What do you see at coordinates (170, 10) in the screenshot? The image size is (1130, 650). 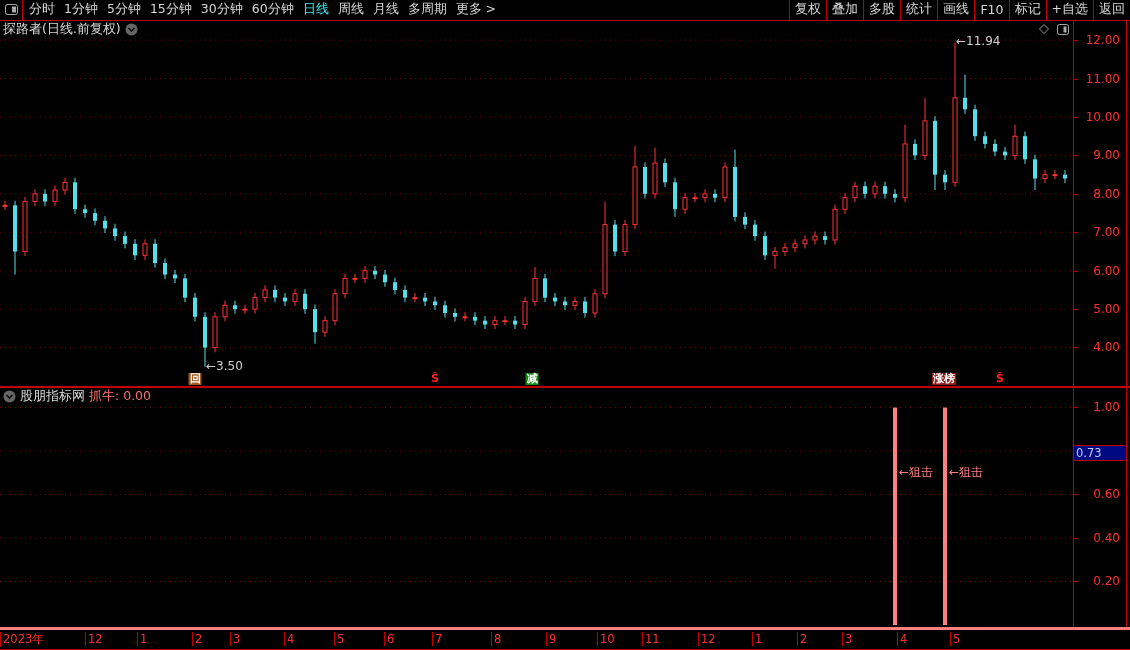 I see `period-tab: 15分钟` at bounding box center [170, 10].